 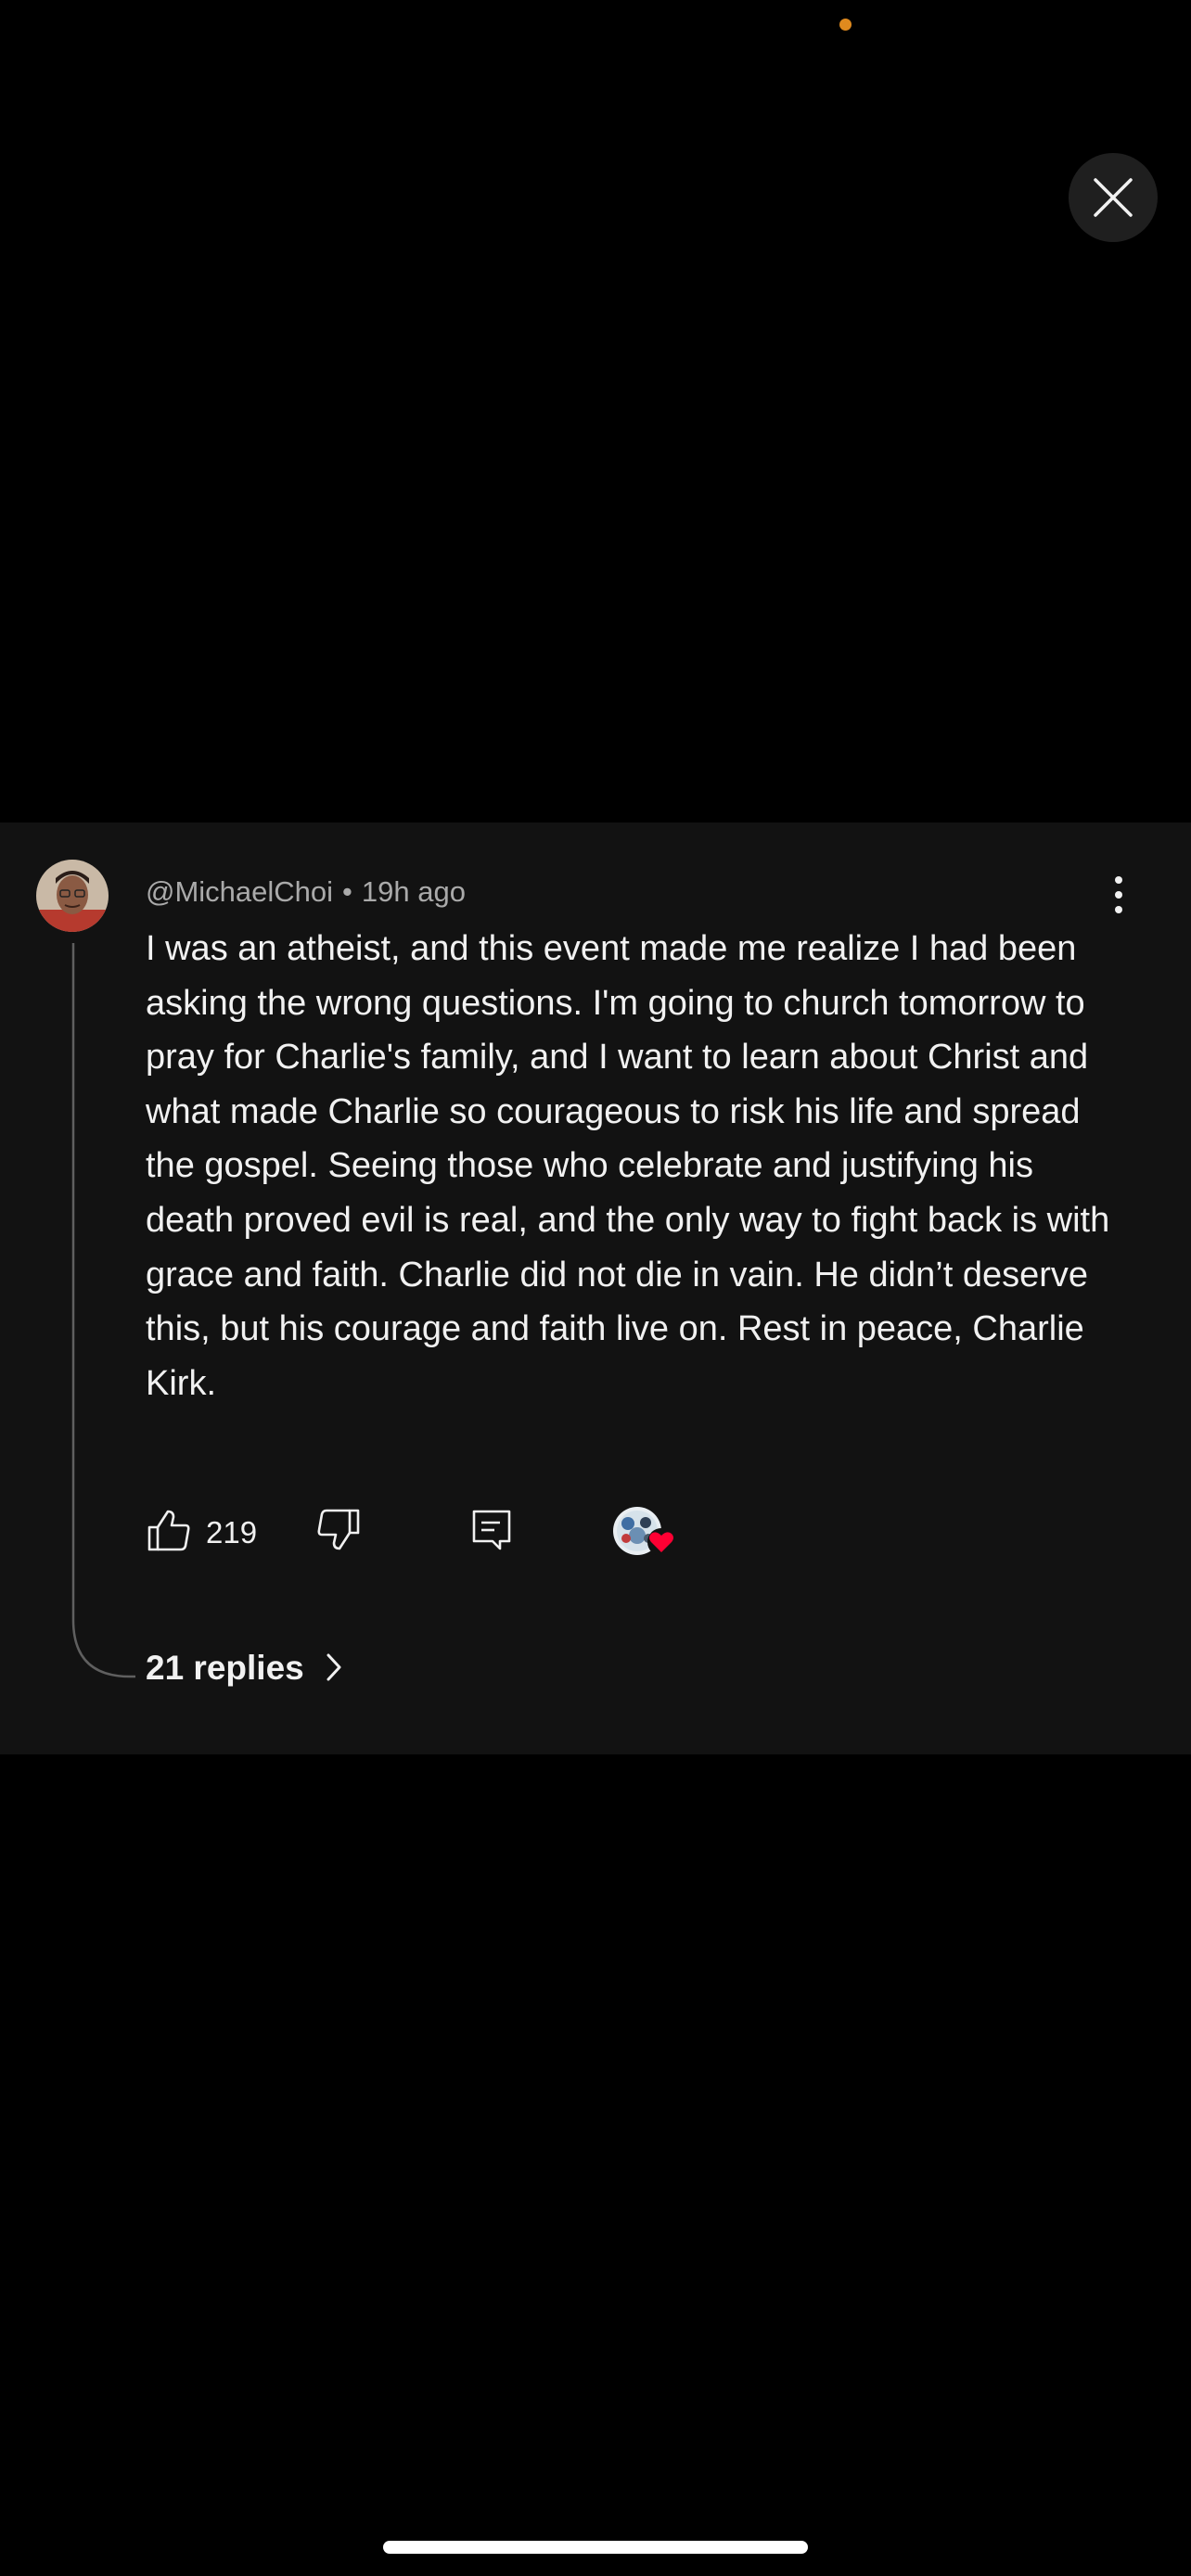 What do you see at coordinates (845, 25) in the screenshot?
I see `status-indicator-dot` at bounding box center [845, 25].